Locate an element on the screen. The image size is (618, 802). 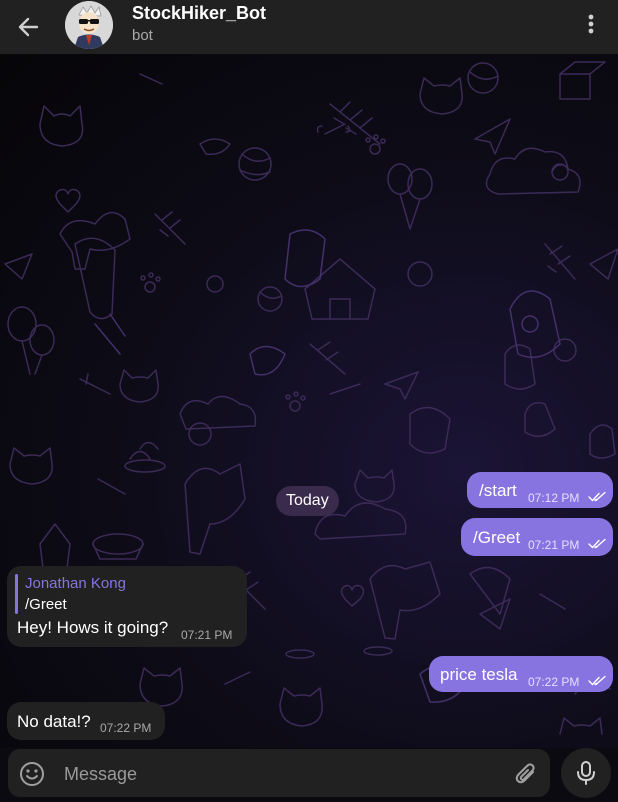
emoji-button is located at coordinates (32, 774).